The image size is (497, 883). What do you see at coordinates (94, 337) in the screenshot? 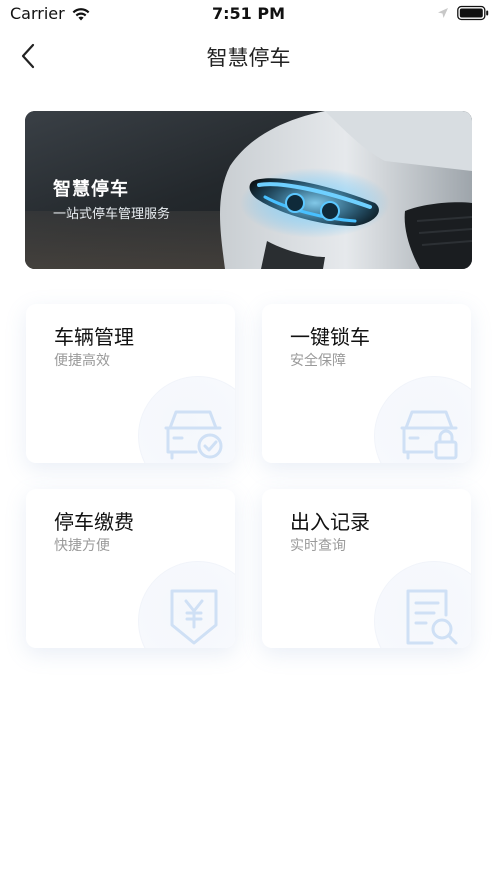
I see `card-title: 车辆管理` at bounding box center [94, 337].